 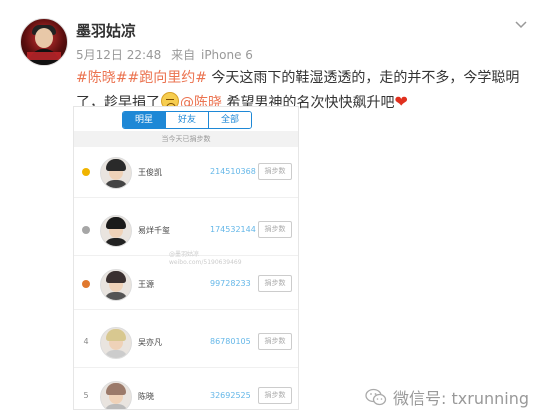 I want to click on tab-stars: 明星, so click(x=144, y=120).